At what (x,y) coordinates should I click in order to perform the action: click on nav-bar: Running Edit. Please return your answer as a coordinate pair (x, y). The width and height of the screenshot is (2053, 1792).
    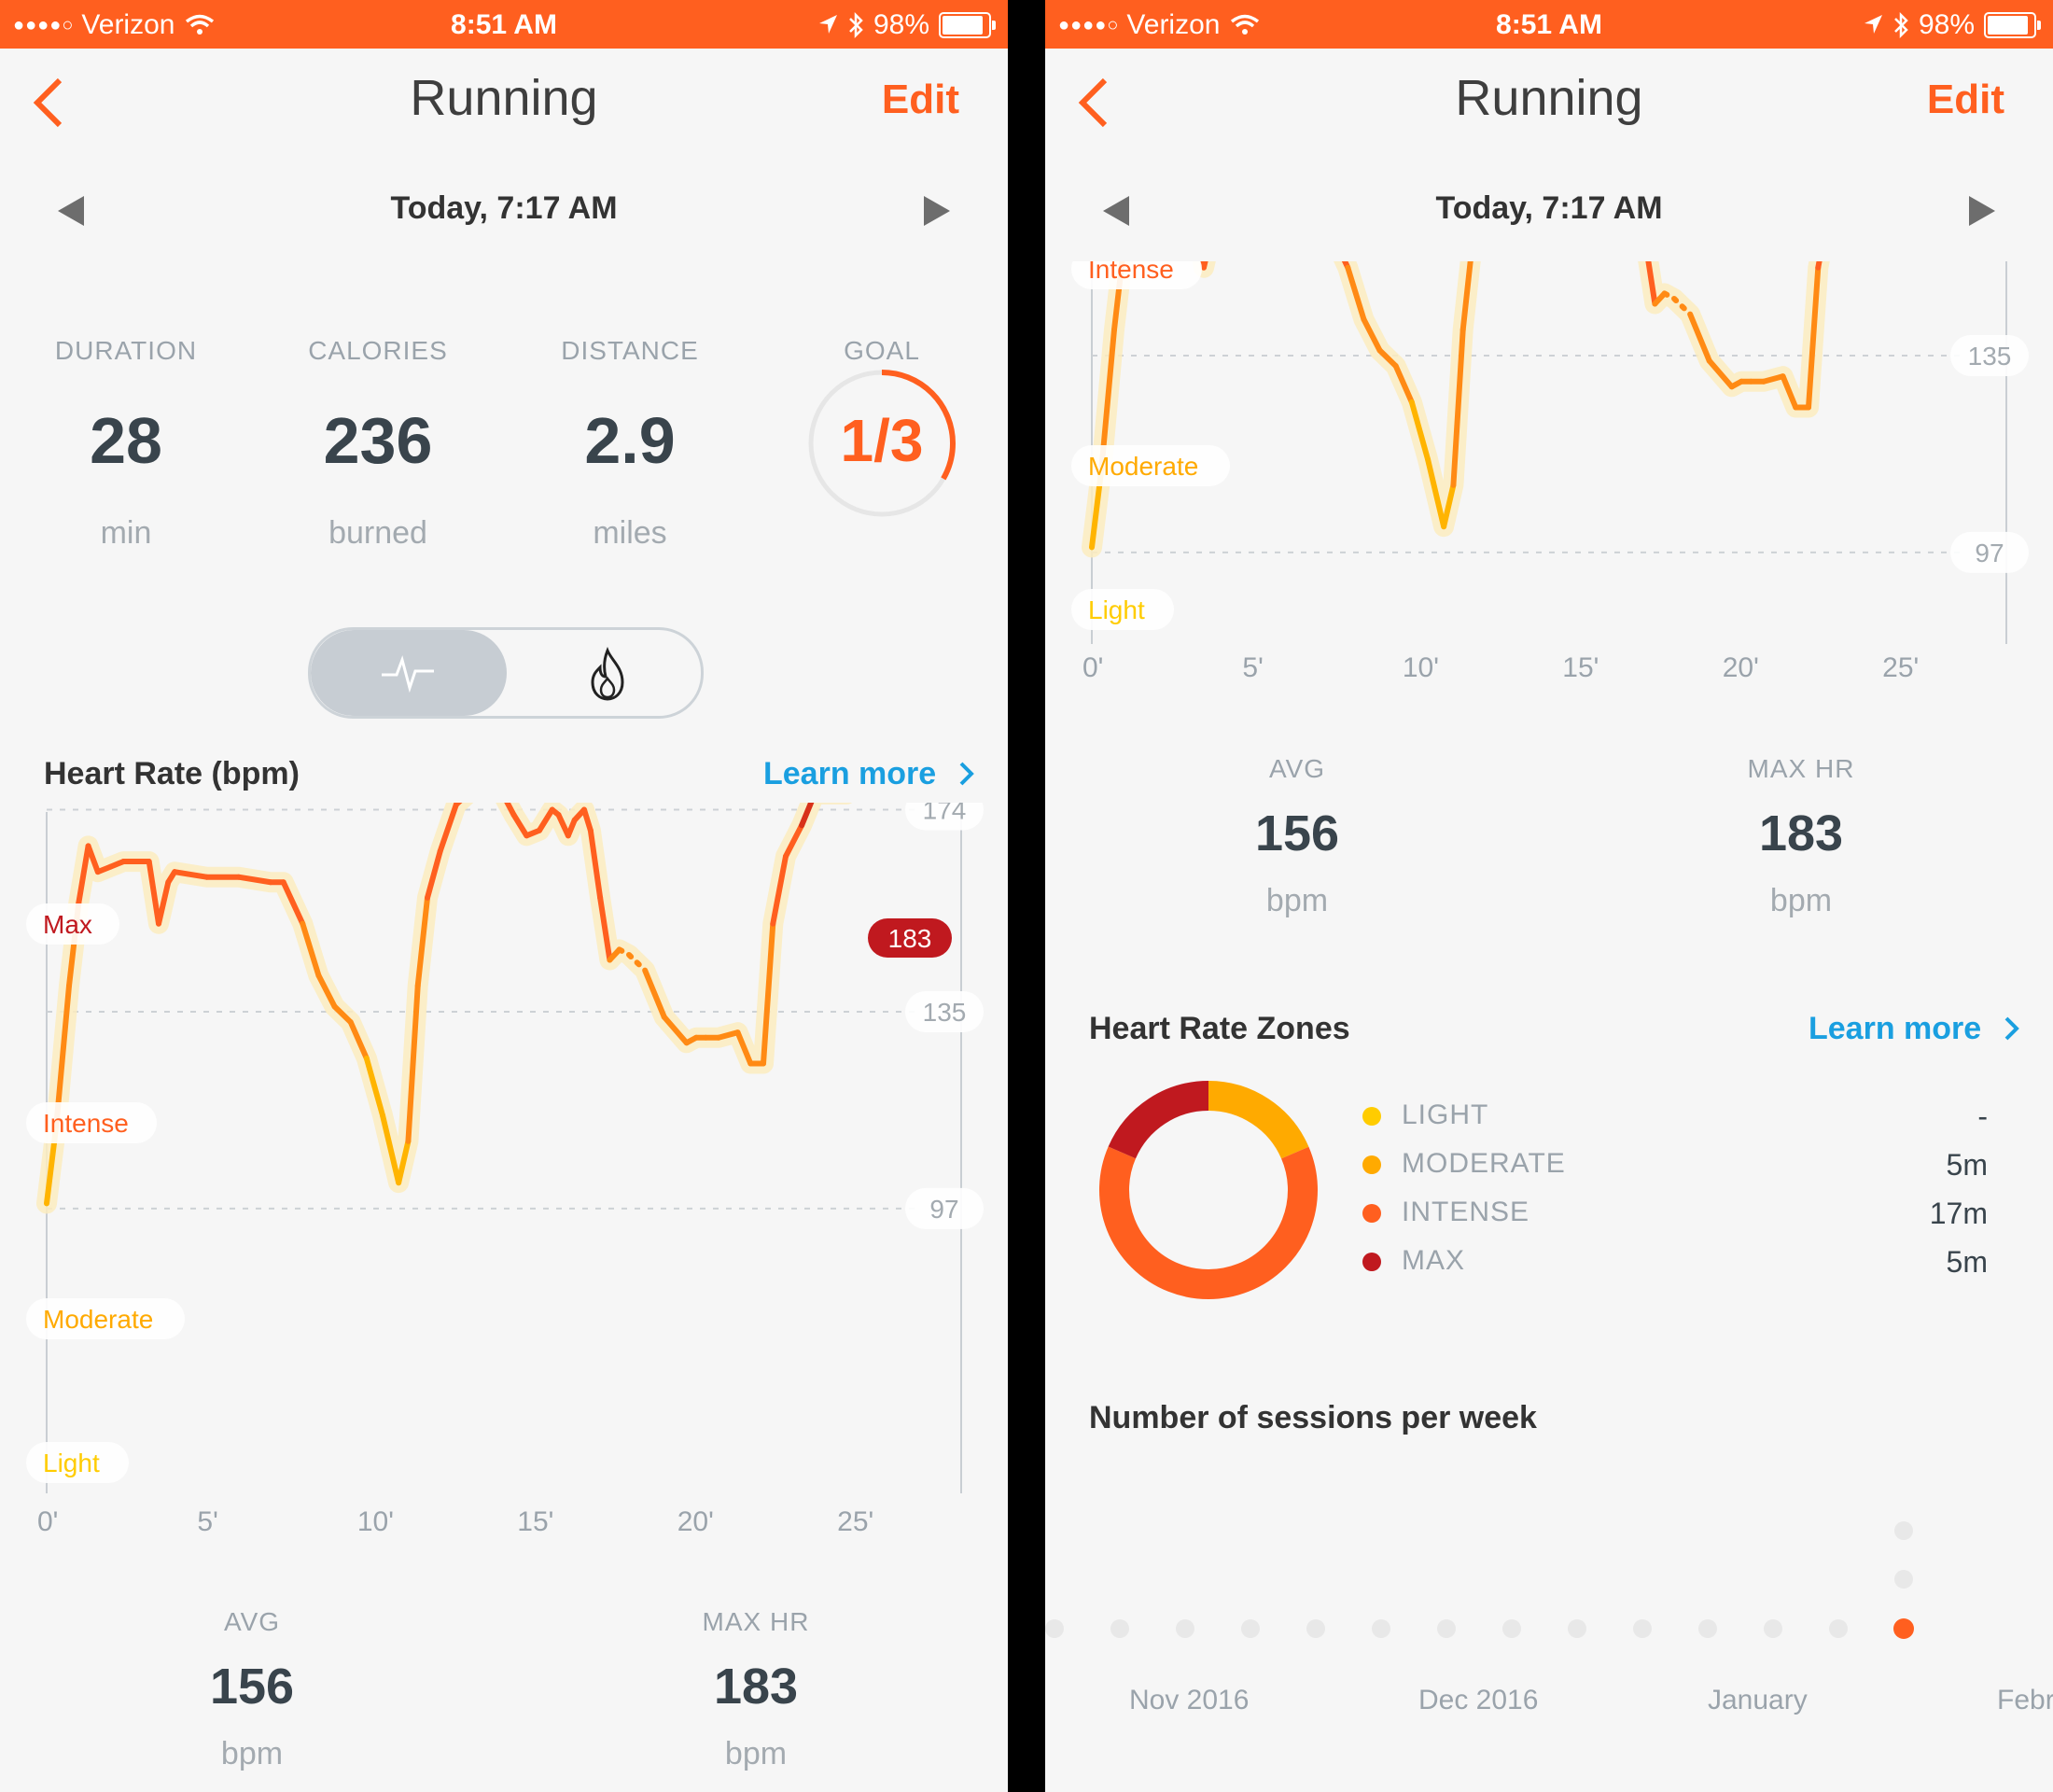
    Looking at the image, I should click on (1549, 100).